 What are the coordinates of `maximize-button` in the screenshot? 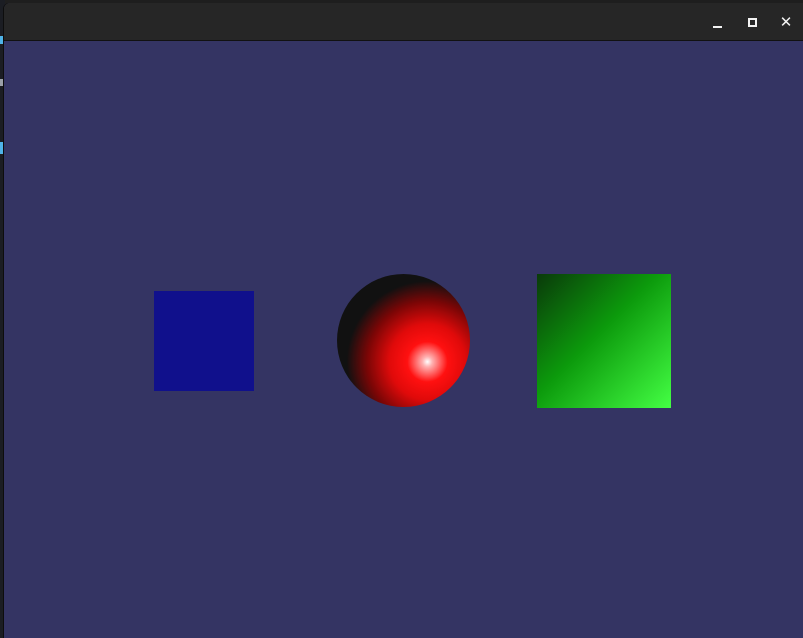 It's located at (752, 22).